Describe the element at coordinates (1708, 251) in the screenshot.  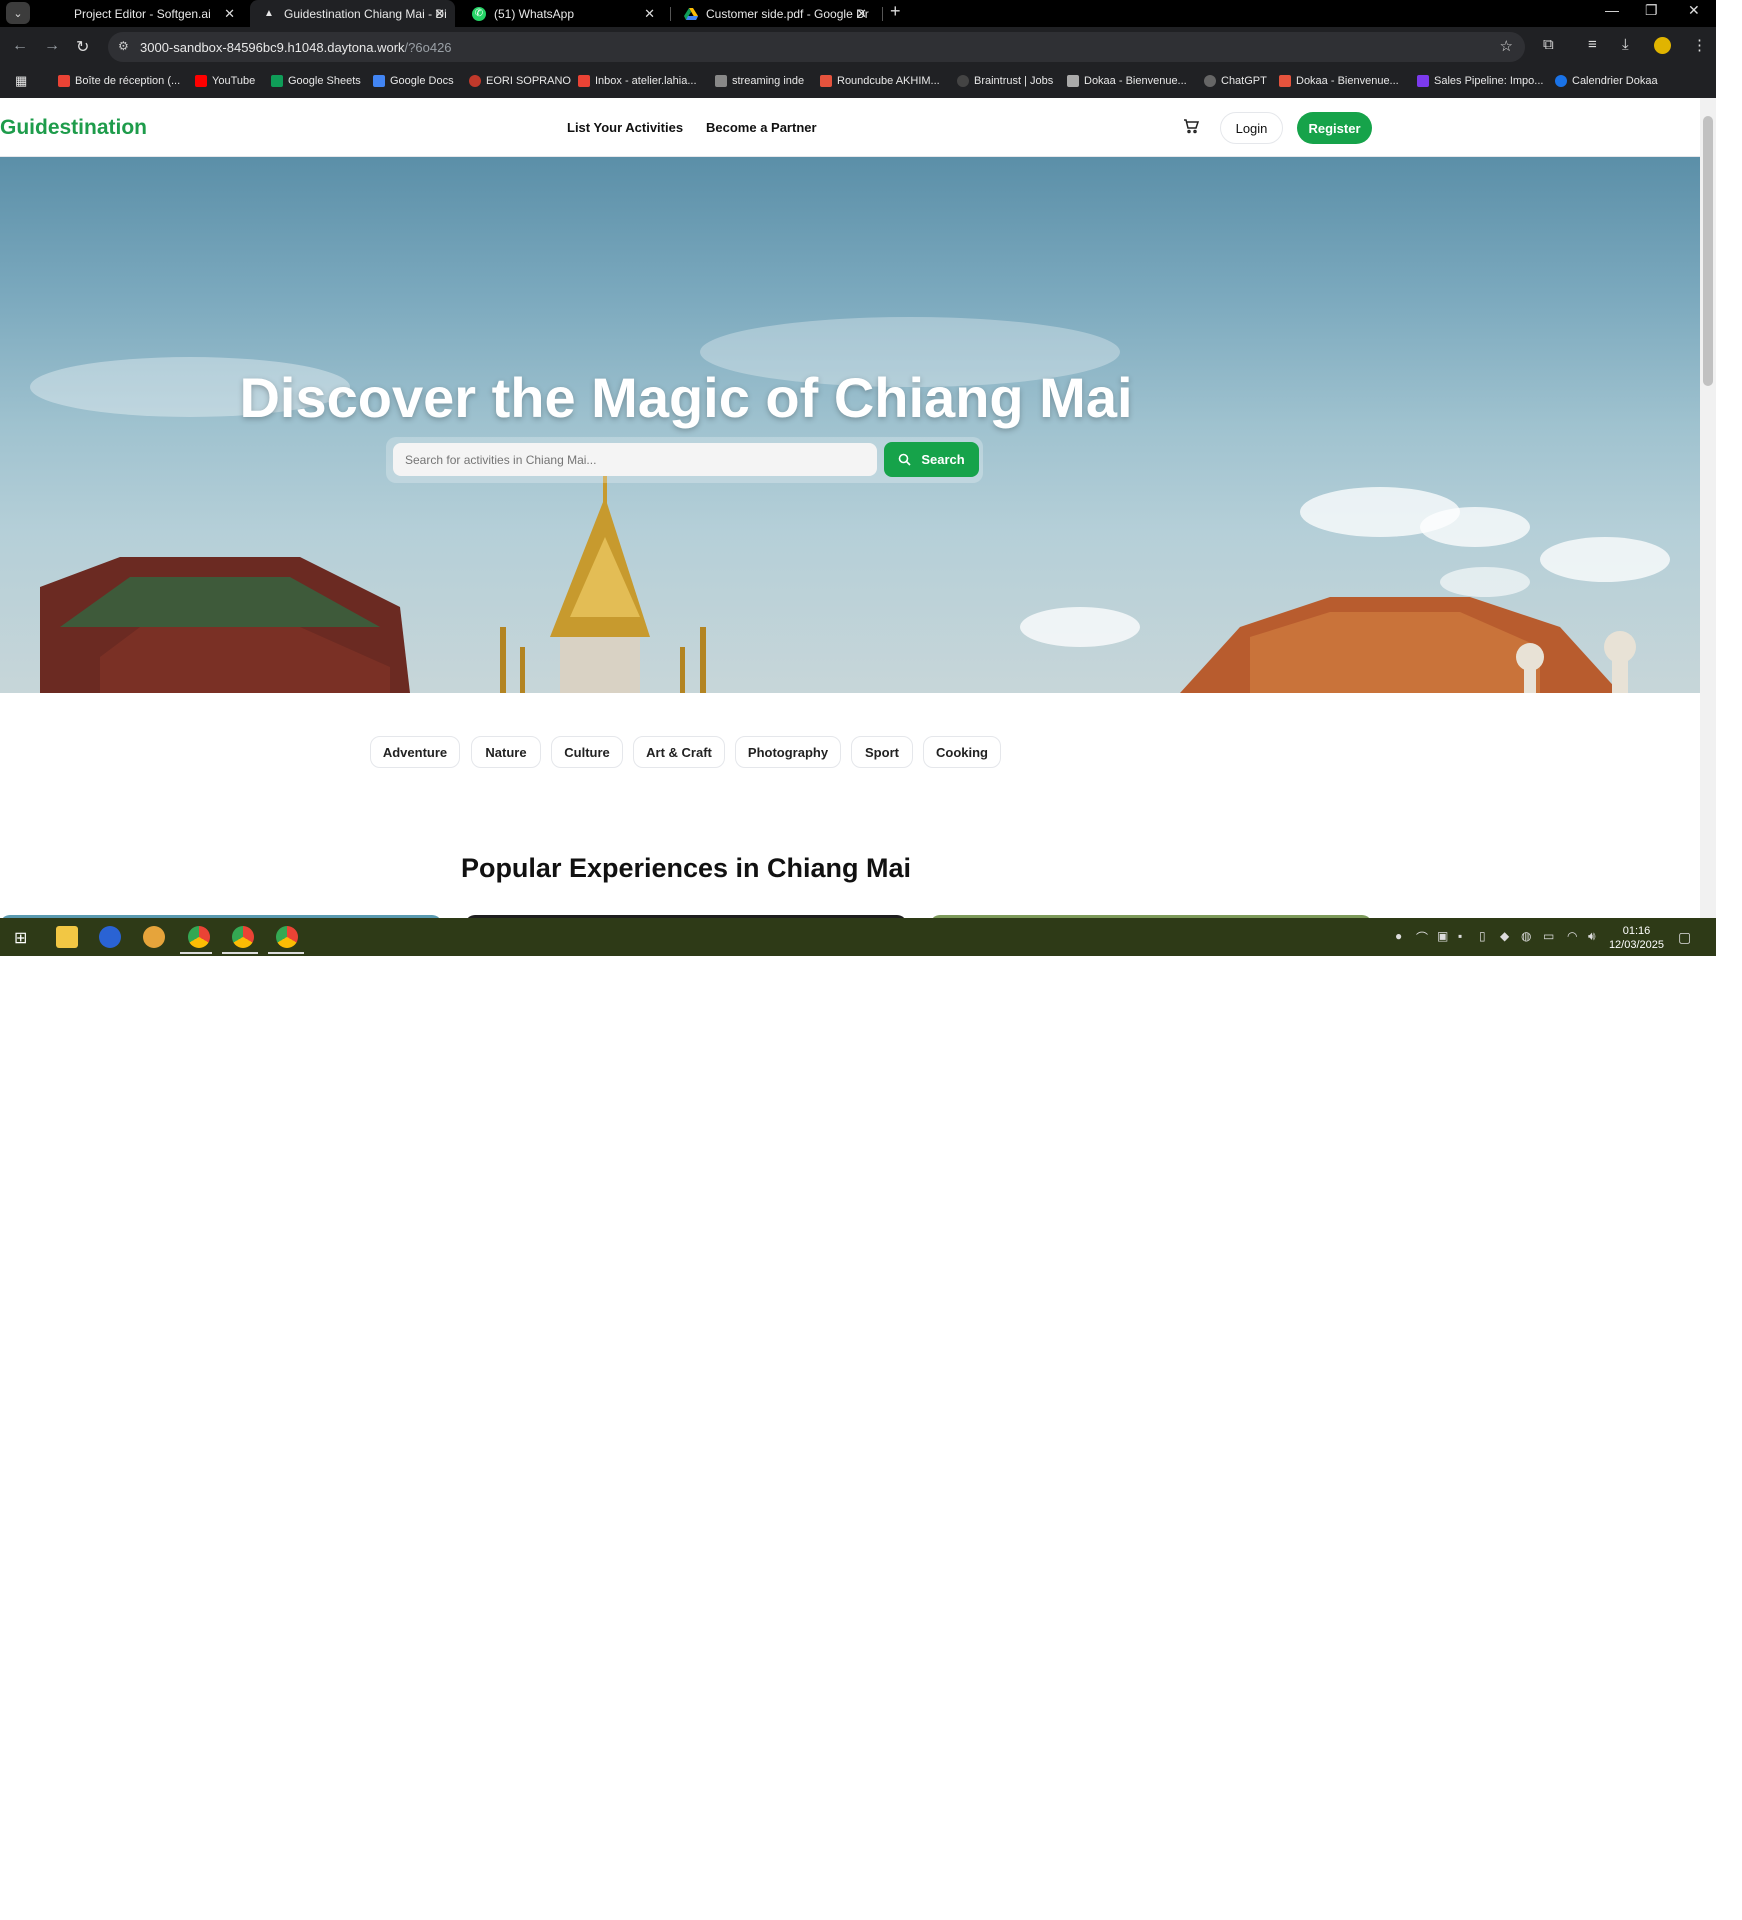
I see `scrollbar-thumb` at that location.